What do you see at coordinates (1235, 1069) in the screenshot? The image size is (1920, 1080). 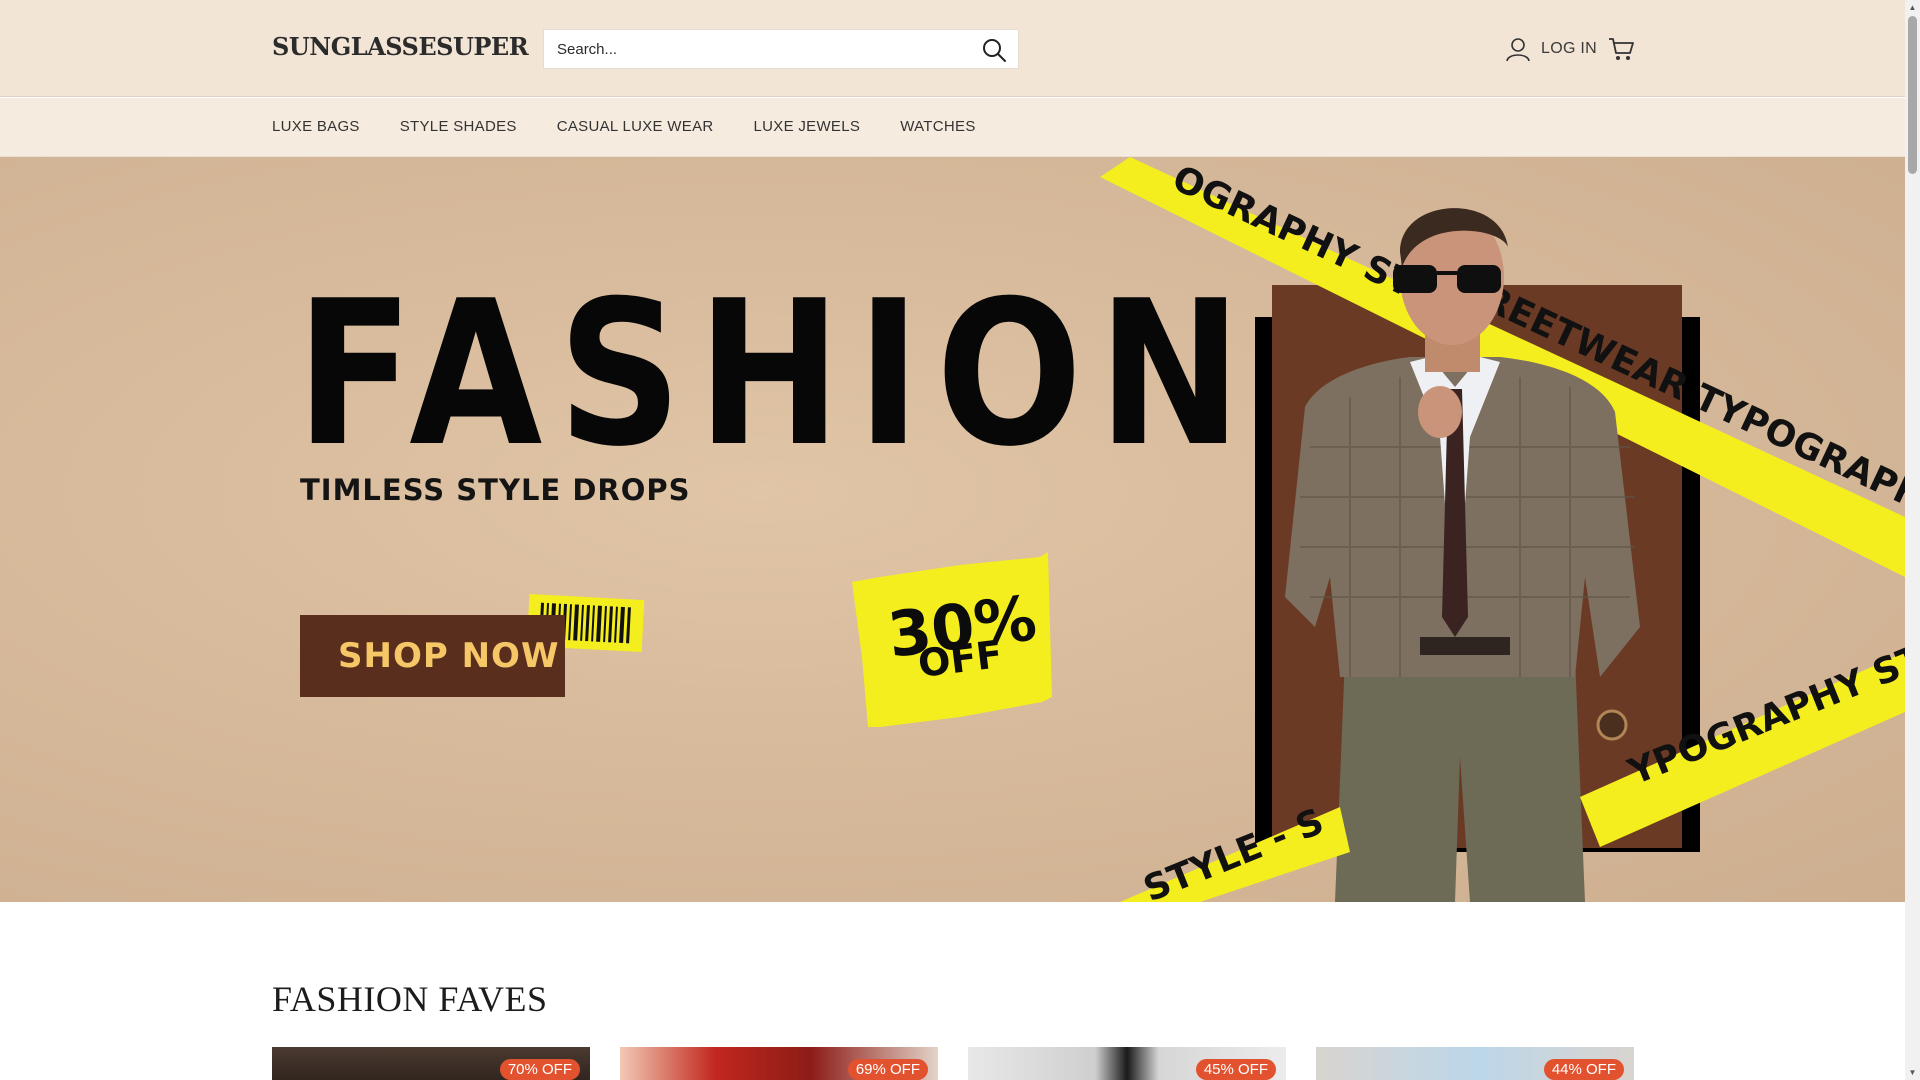 I see `discount-badge: 45% OFF` at bounding box center [1235, 1069].